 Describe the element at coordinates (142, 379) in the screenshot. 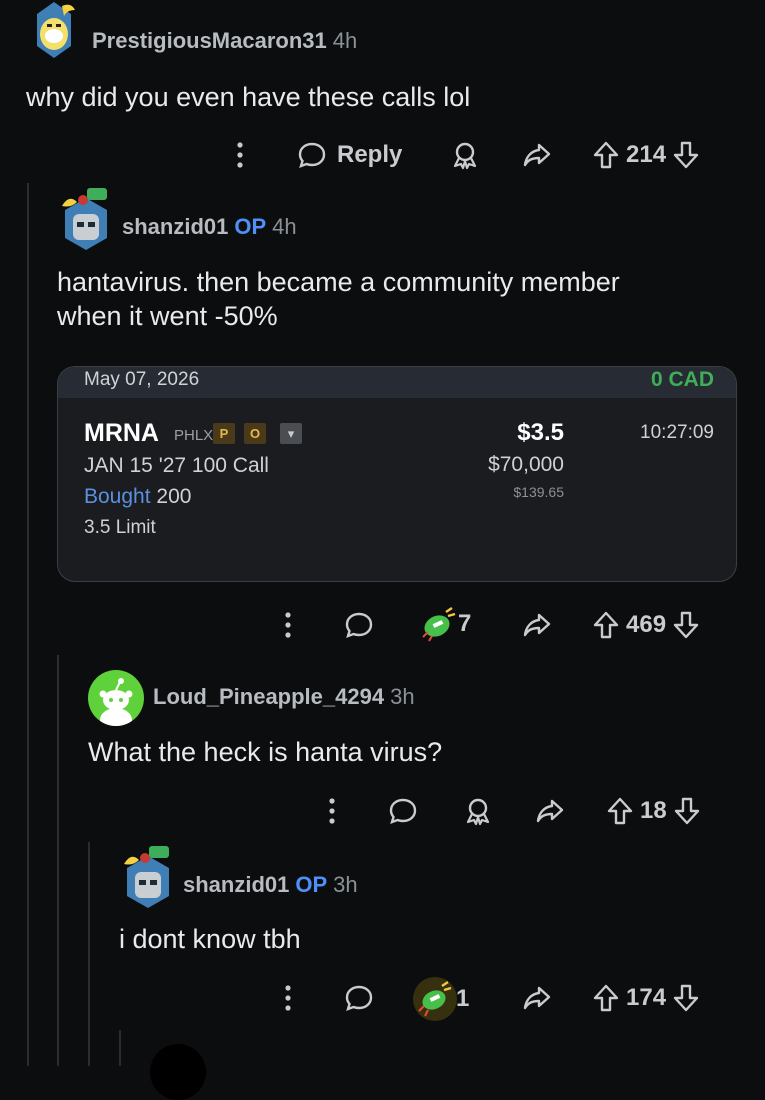

I see `trade-date: May 07, 2026` at that location.